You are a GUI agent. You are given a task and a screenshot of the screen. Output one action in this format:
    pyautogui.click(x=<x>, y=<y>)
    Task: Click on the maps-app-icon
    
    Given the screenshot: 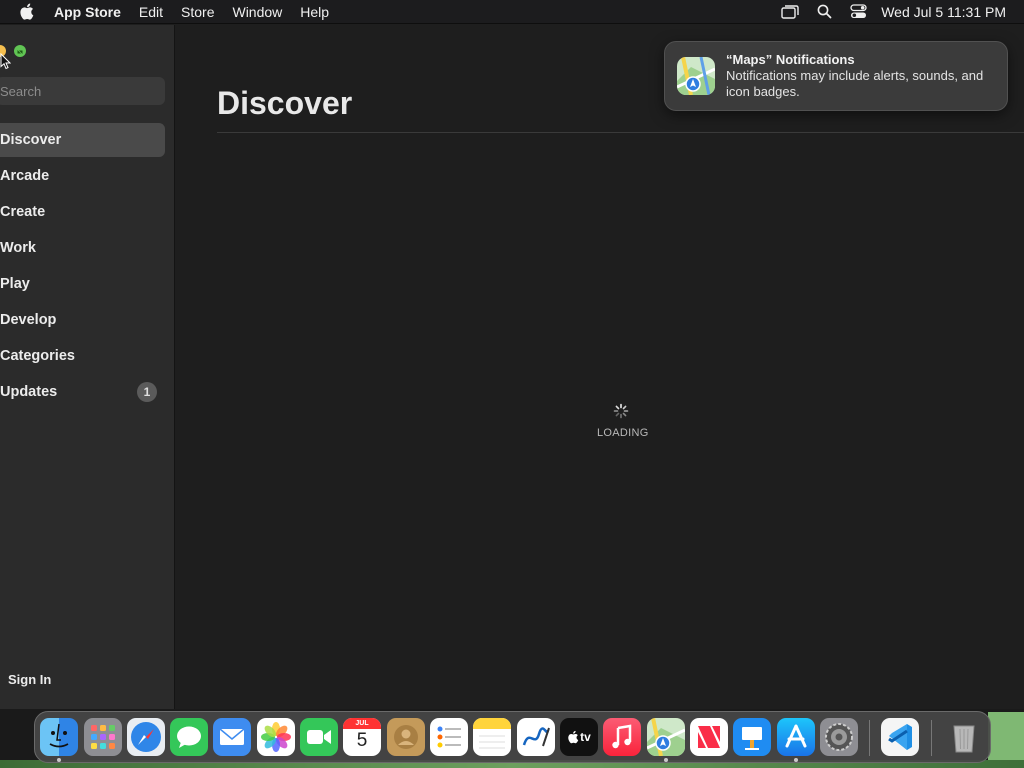 What is the action you would take?
    pyautogui.click(x=696, y=76)
    